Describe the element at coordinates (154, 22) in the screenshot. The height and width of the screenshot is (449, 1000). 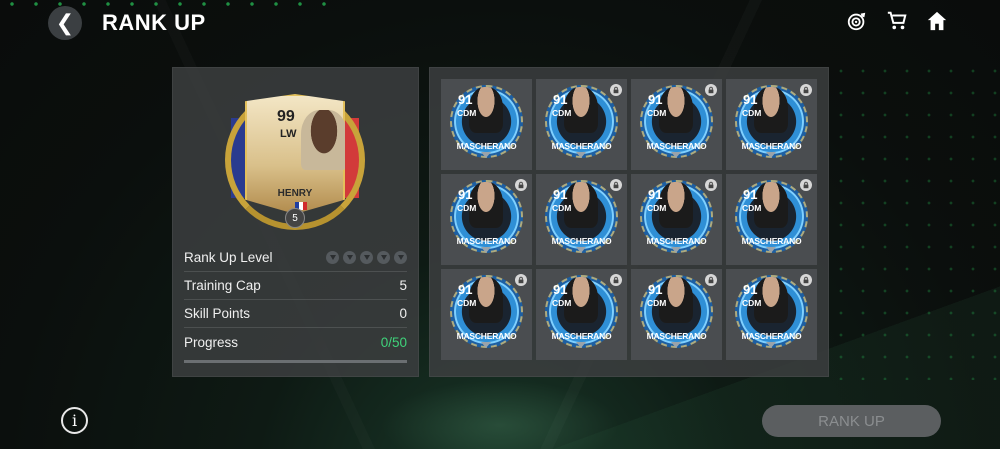
I see `page-title: RANK UP` at that location.